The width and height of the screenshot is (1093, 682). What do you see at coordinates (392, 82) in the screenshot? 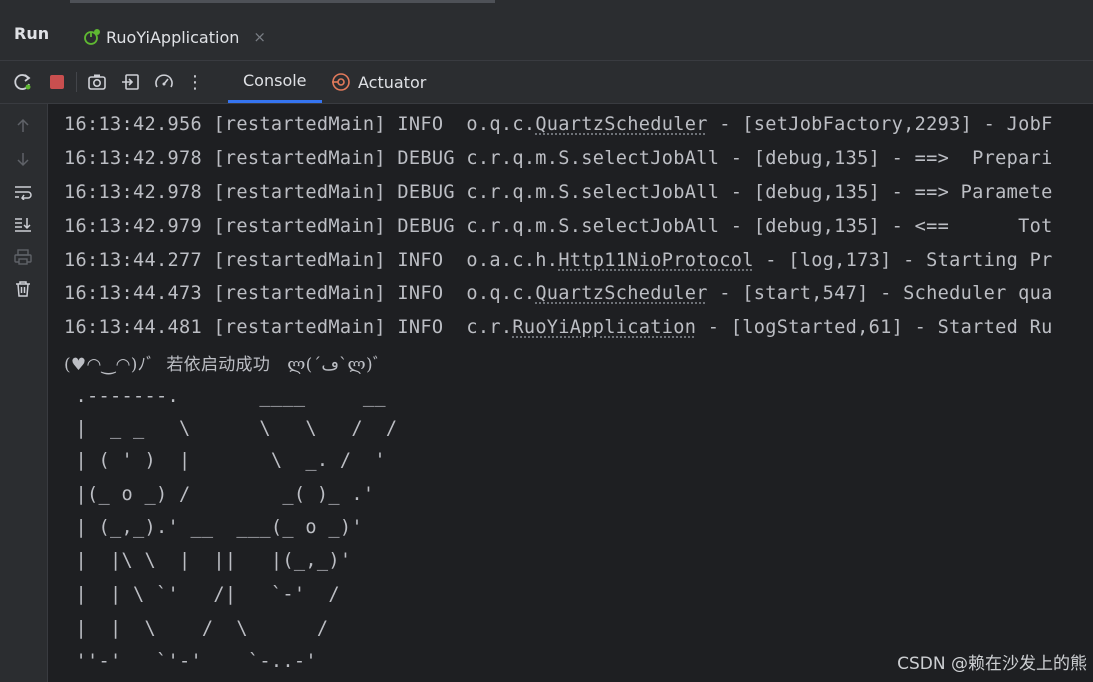
I see `tab-actuator-label: Actuator` at bounding box center [392, 82].